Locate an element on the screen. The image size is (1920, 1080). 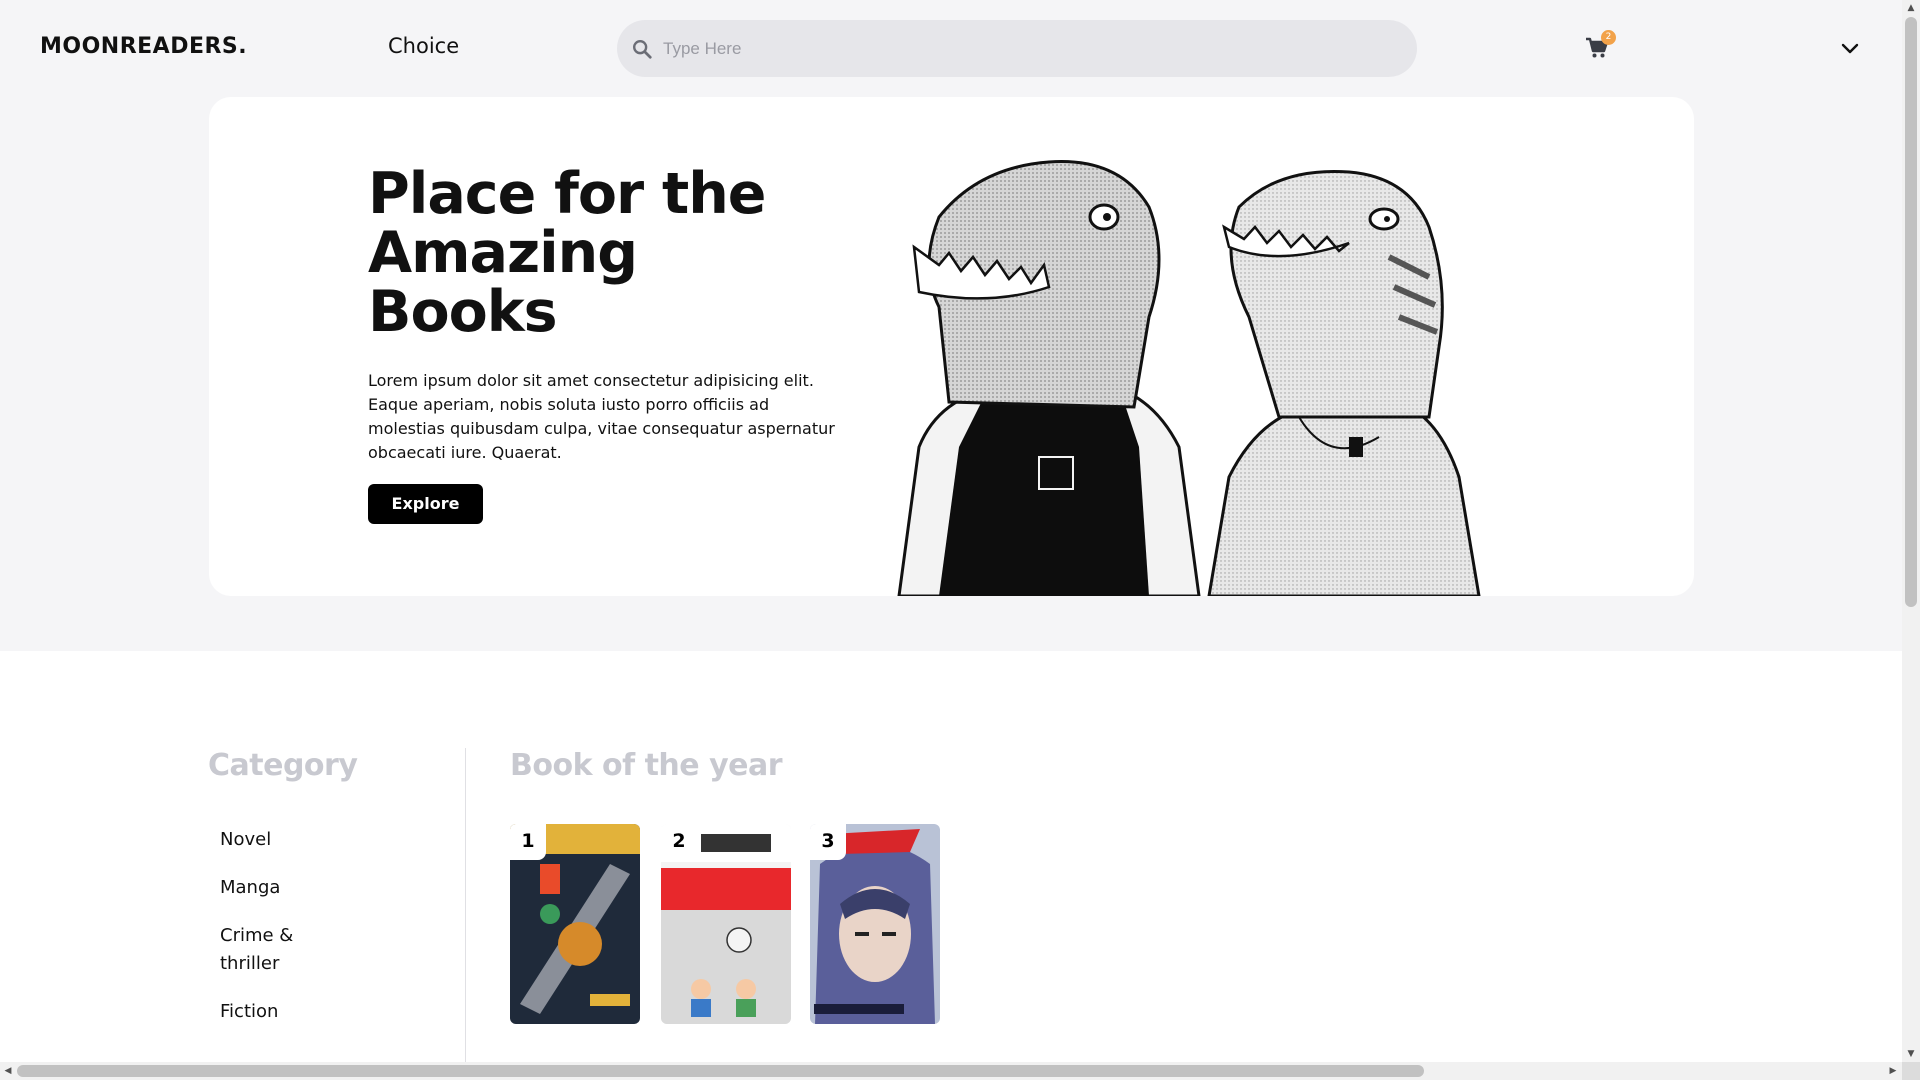
horizontal-scroll-thumb is located at coordinates (720, 1071).